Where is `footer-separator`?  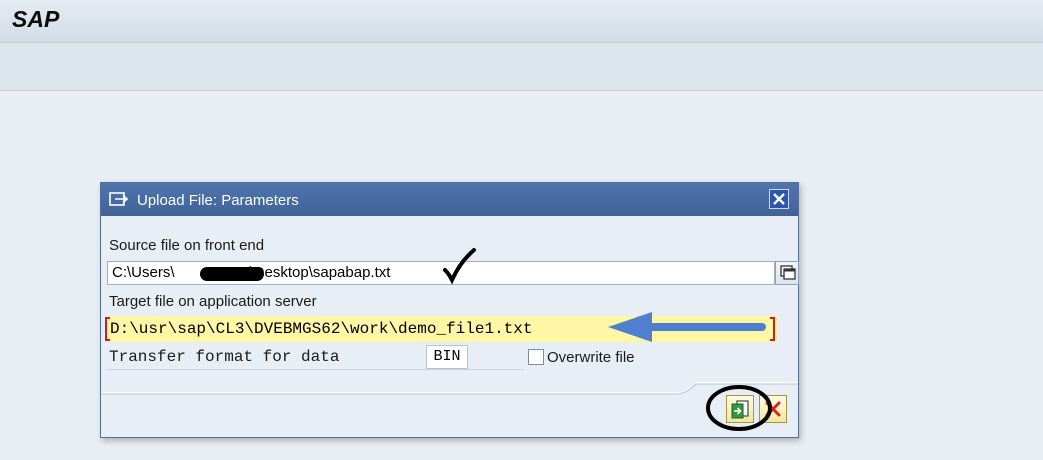 footer-separator is located at coordinates (449, 388).